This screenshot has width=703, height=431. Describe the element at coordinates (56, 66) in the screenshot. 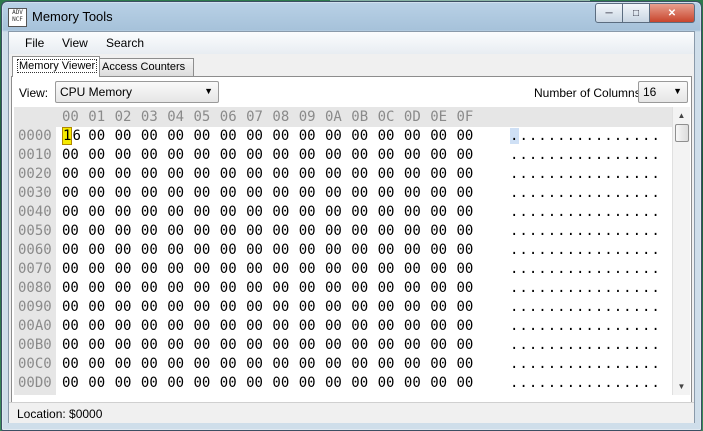

I see `tab-memory-viewer: Memory Viewer` at that location.